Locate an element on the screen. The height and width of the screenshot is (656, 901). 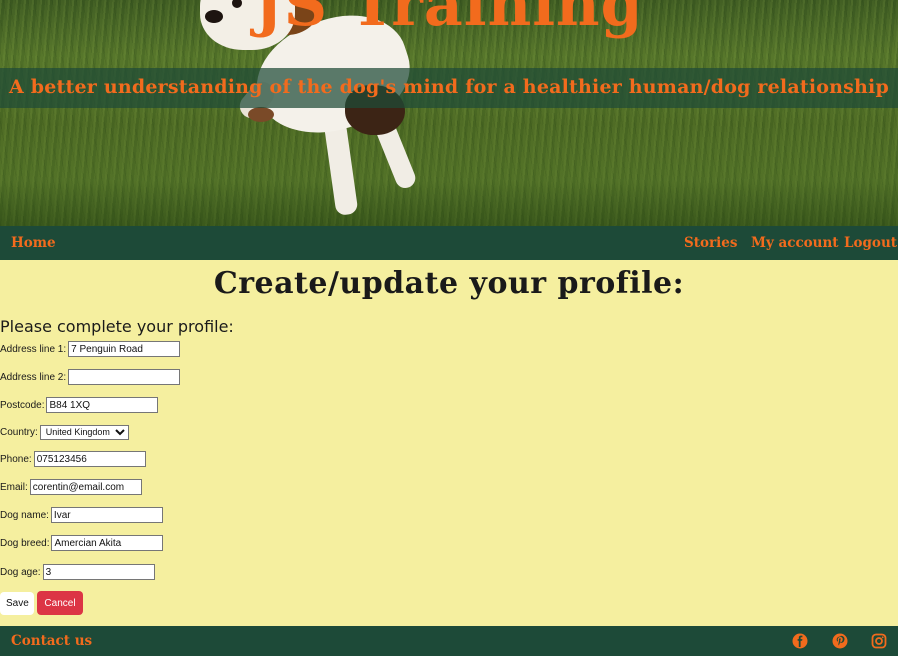
dog-name-input is located at coordinates (106, 515).